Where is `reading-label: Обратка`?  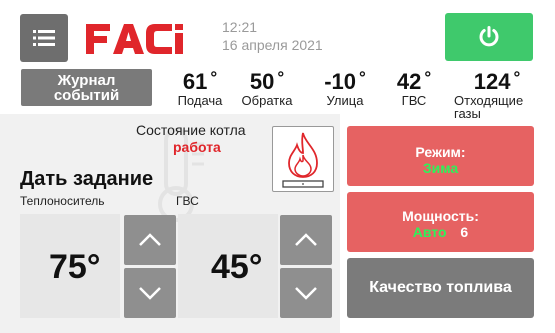
reading-label: Обратка is located at coordinates (267, 100).